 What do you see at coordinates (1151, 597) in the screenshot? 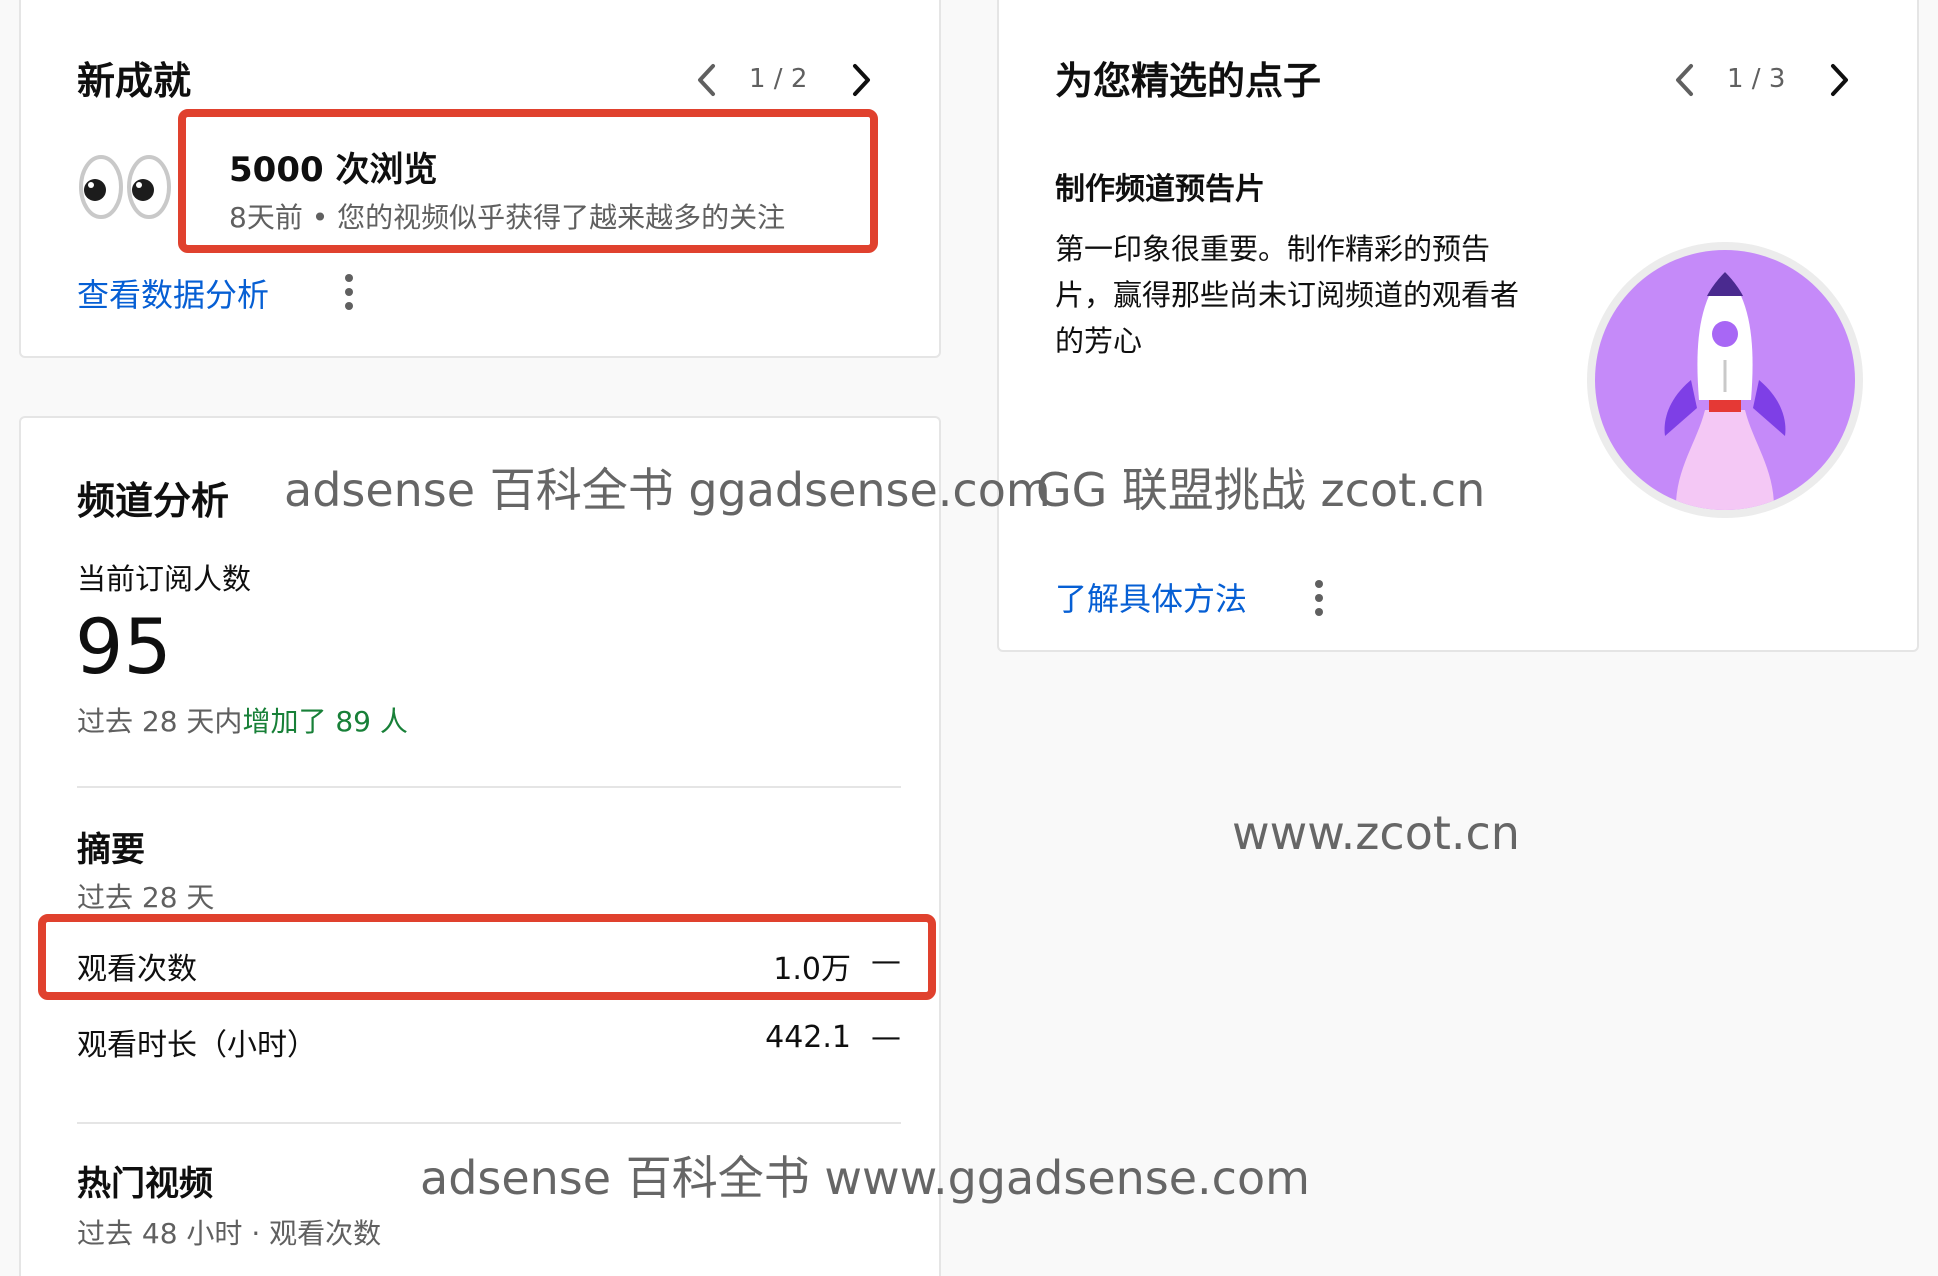
I see `learn-how-link: 了解具体方法` at bounding box center [1151, 597].